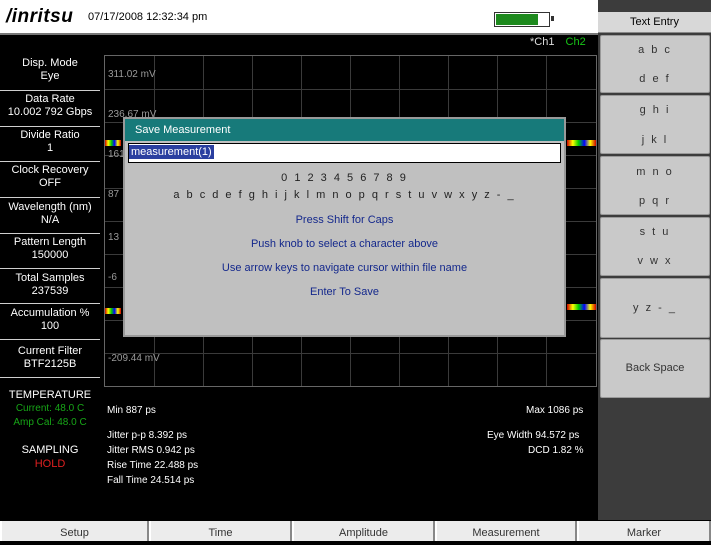  What do you see at coordinates (171, 152) in the screenshot?
I see `filename-value: measurement(1)` at bounding box center [171, 152].